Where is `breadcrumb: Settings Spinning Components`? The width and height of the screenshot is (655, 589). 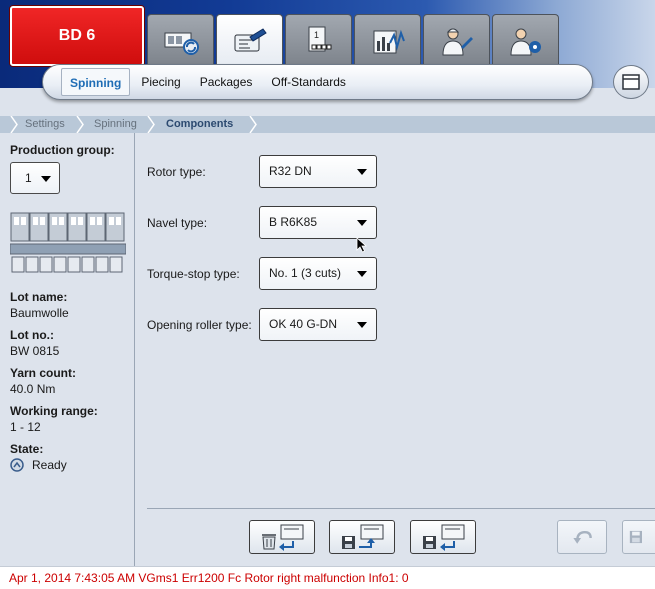
breadcrumb: Settings Spinning Components is located at coordinates (327, 124).